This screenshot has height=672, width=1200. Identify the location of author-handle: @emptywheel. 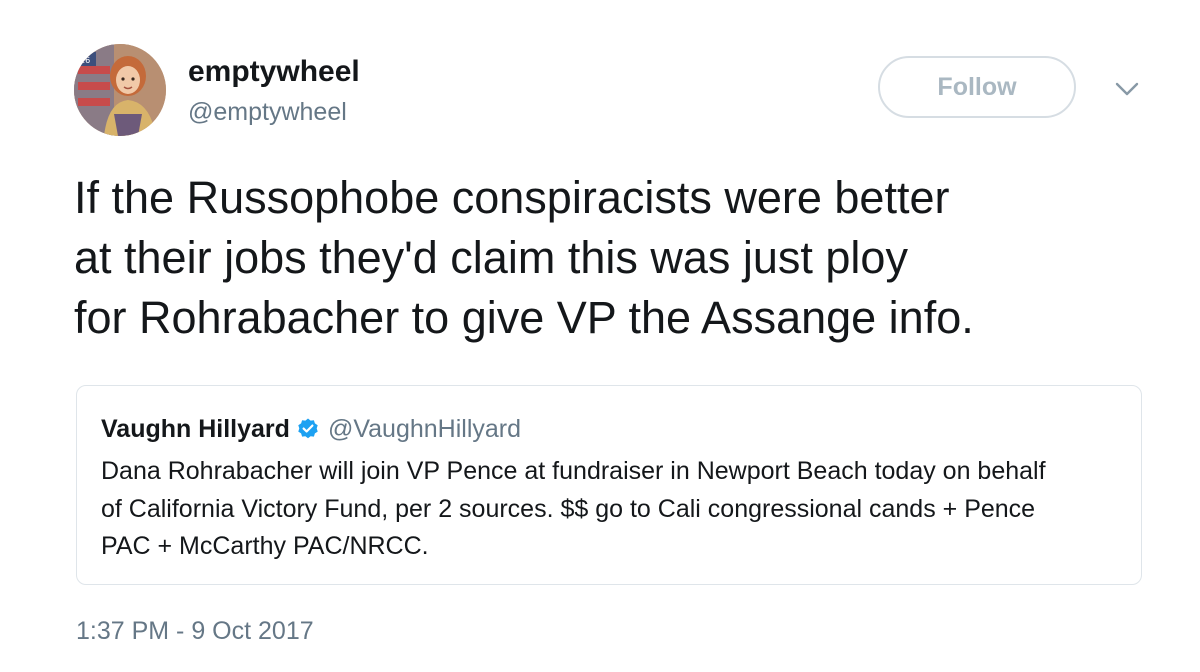
(267, 112).